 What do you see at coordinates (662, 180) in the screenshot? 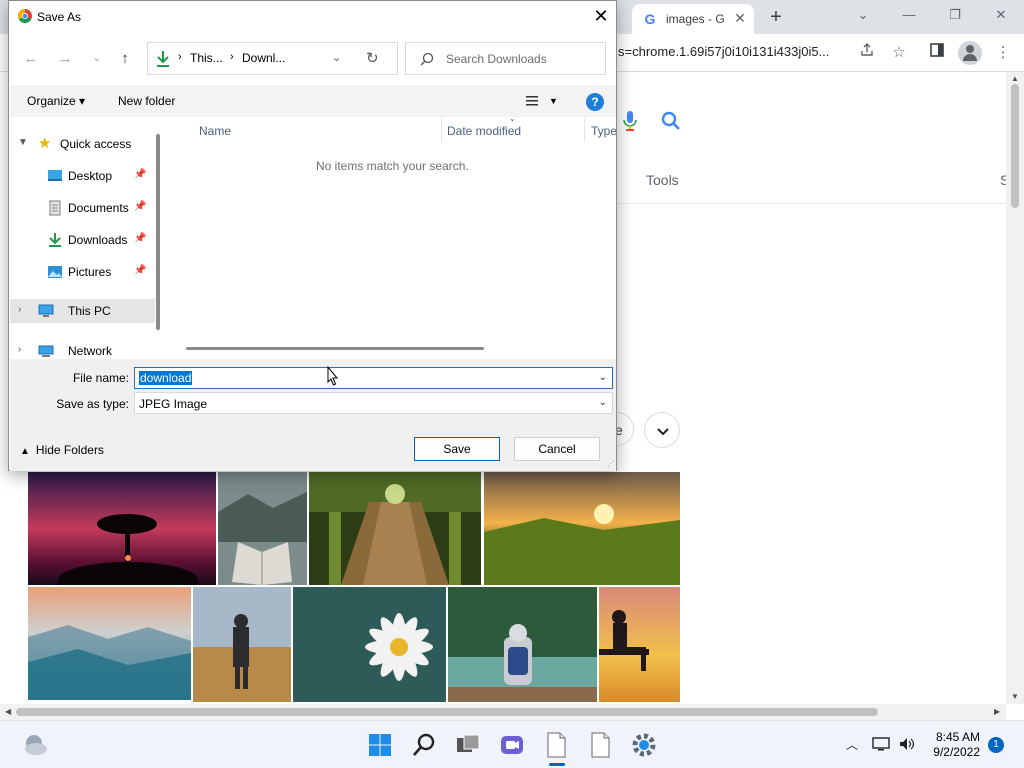
I see `tools-tab: Tools` at bounding box center [662, 180].